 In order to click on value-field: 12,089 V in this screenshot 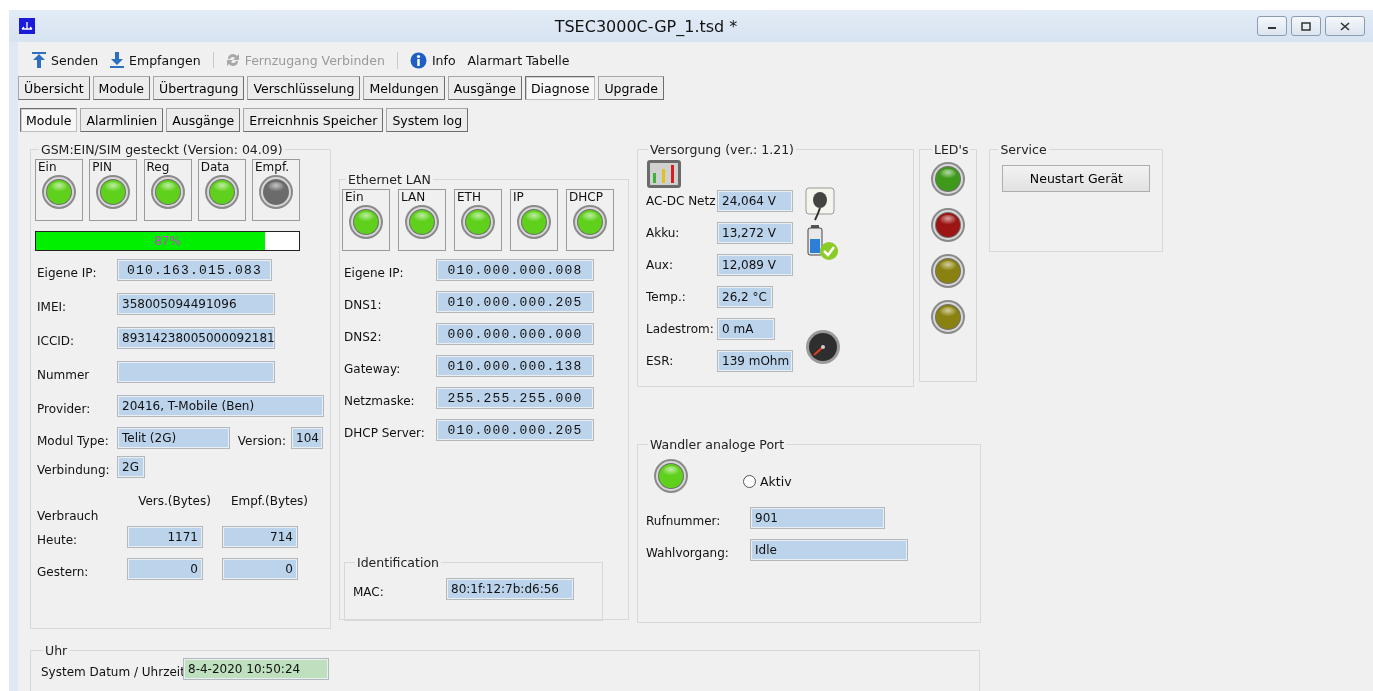, I will do `click(755, 265)`.